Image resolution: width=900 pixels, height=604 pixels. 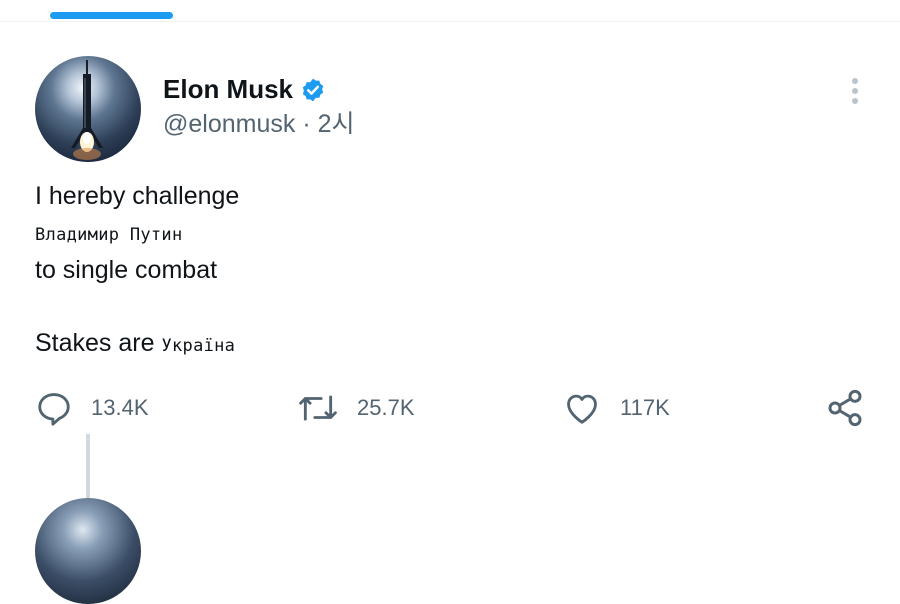 I want to click on reply-author-avatar, so click(x=88, y=551).